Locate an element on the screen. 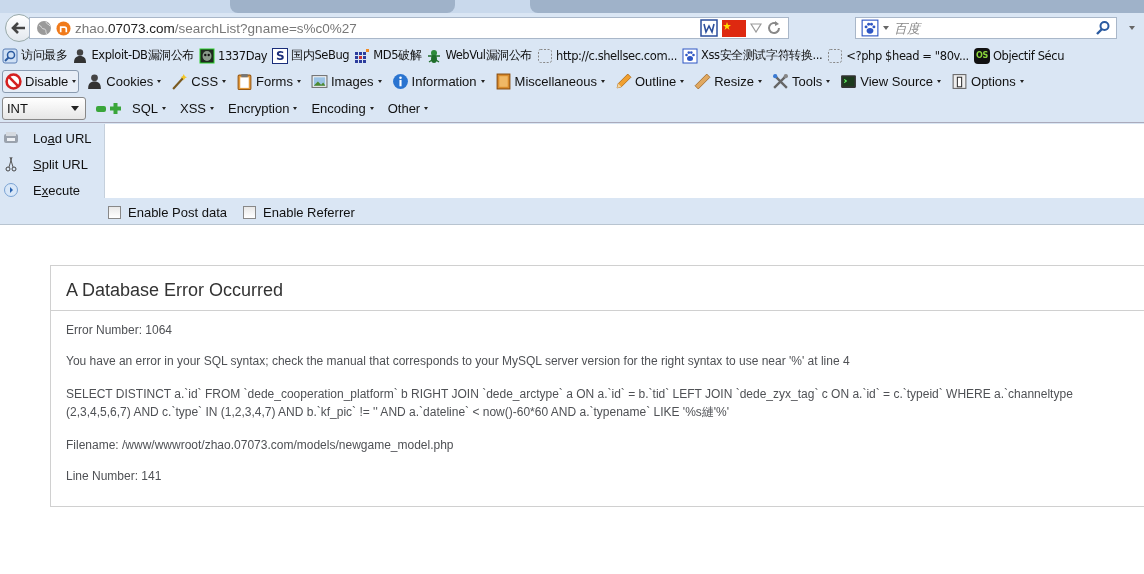 The height and width of the screenshot is (574, 1144). document-icon is located at coordinates (709, 28).